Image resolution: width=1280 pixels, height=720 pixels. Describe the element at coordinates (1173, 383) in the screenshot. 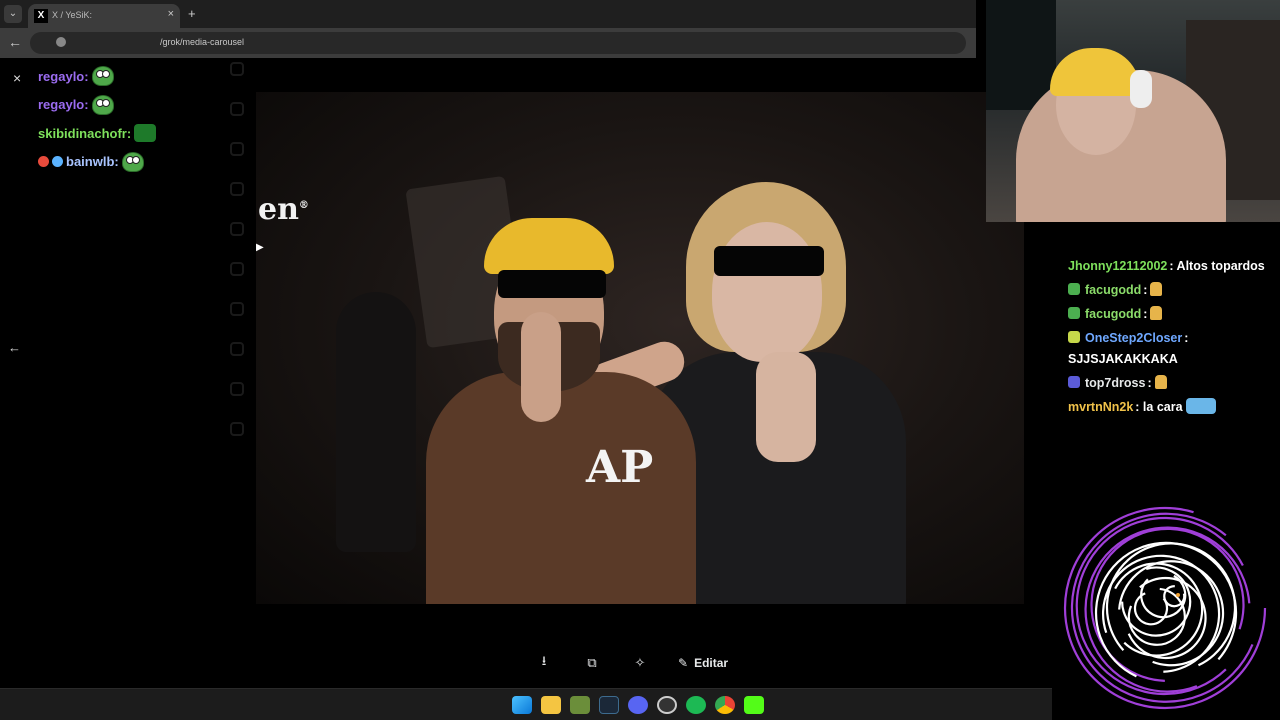

I see `chat-message: top7dross:` at that location.